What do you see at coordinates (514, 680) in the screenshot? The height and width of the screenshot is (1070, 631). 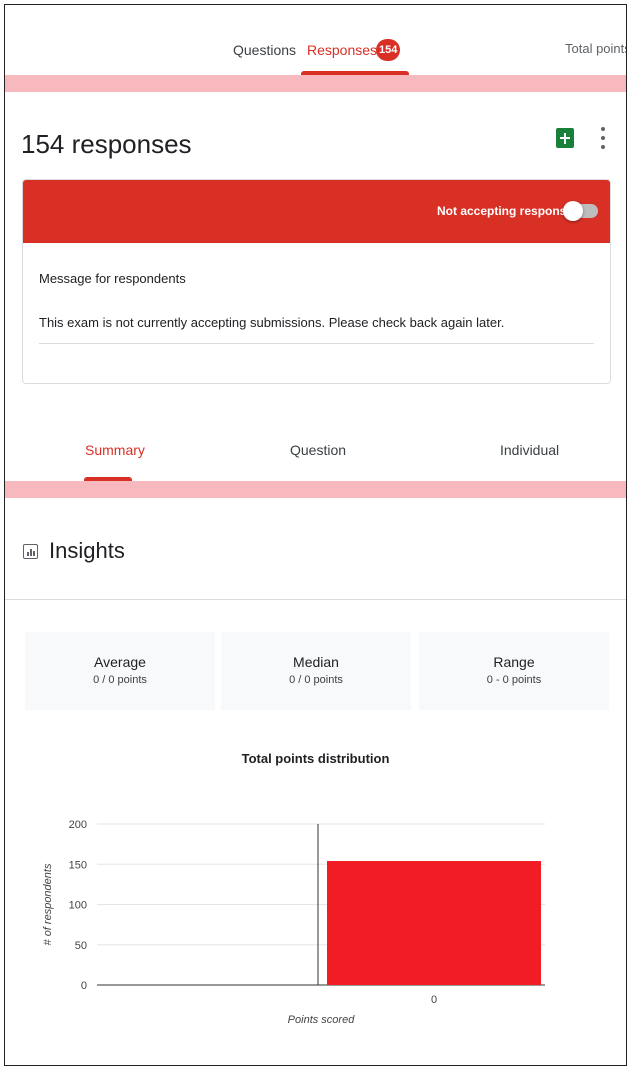 I see `stat-value: 0 - 0 points` at bounding box center [514, 680].